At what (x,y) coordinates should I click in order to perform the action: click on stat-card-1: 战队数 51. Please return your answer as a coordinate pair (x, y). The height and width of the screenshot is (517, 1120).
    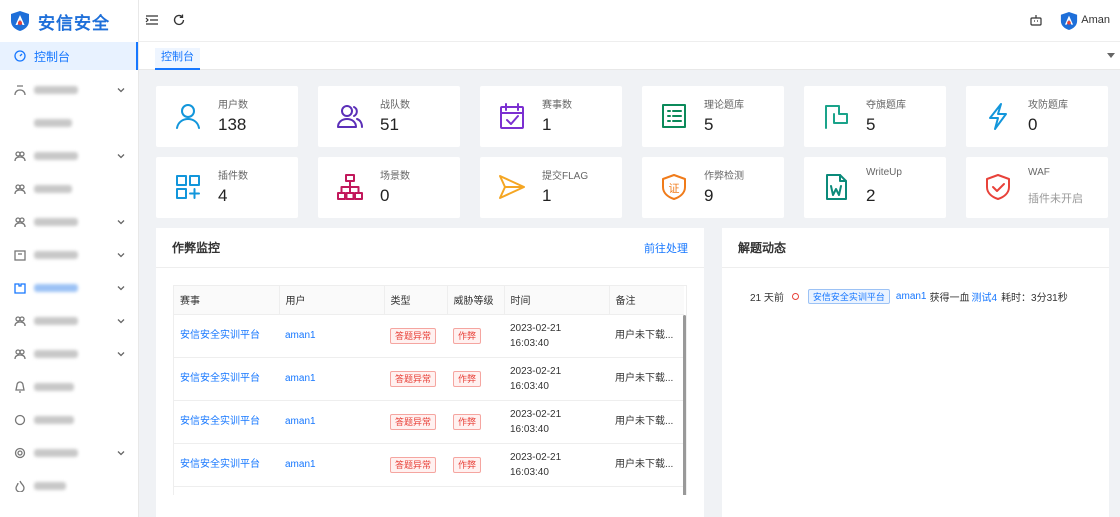
    Looking at the image, I should click on (389, 116).